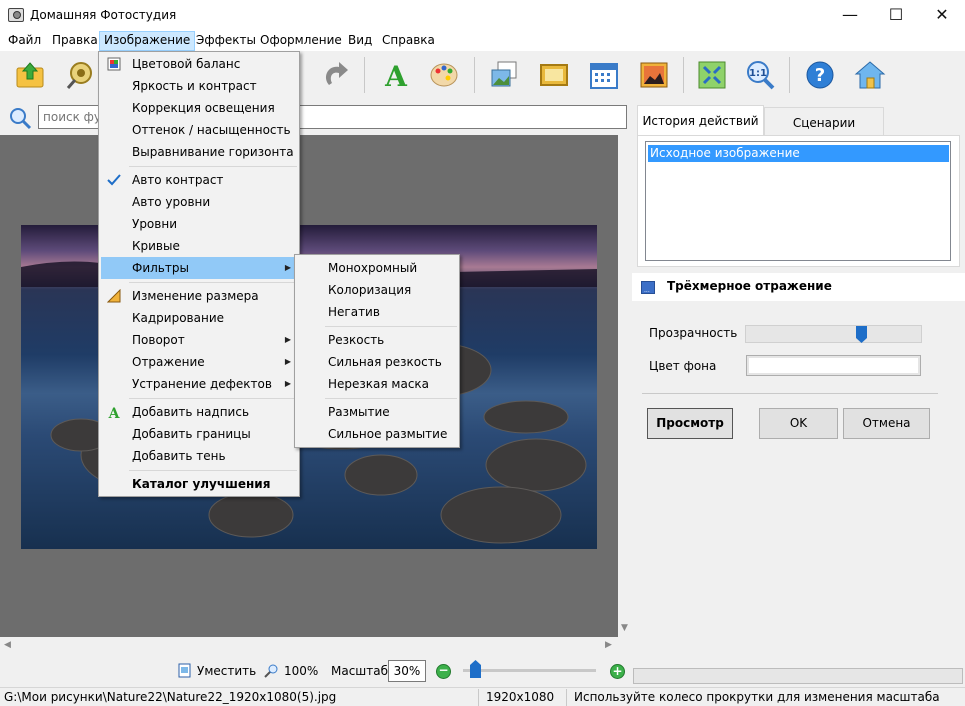 The width and height of the screenshot is (965, 706). What do you see at coordinates (199, 180) in the screenshot?
I see `menu-item-auto-contrast: Авто контраст` at bounding box center [199, 180].